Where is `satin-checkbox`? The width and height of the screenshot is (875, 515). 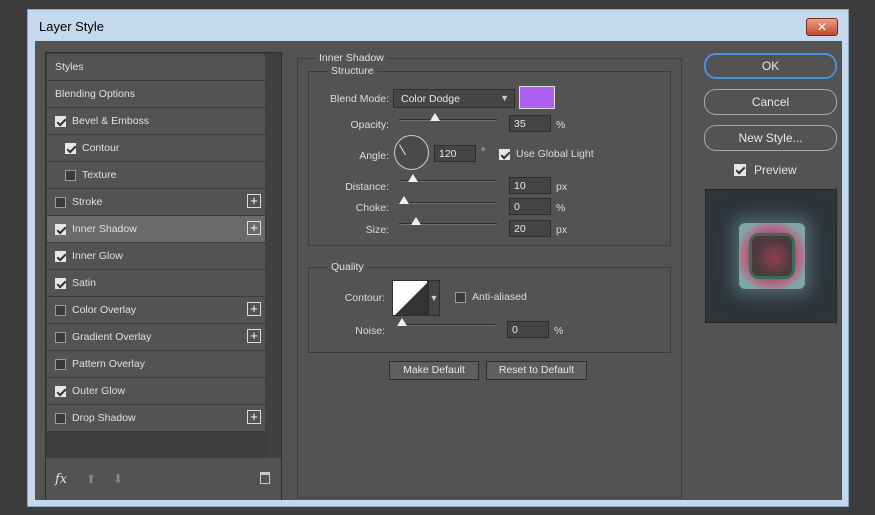
satin-checkbox is located at coordinates (60, 283).